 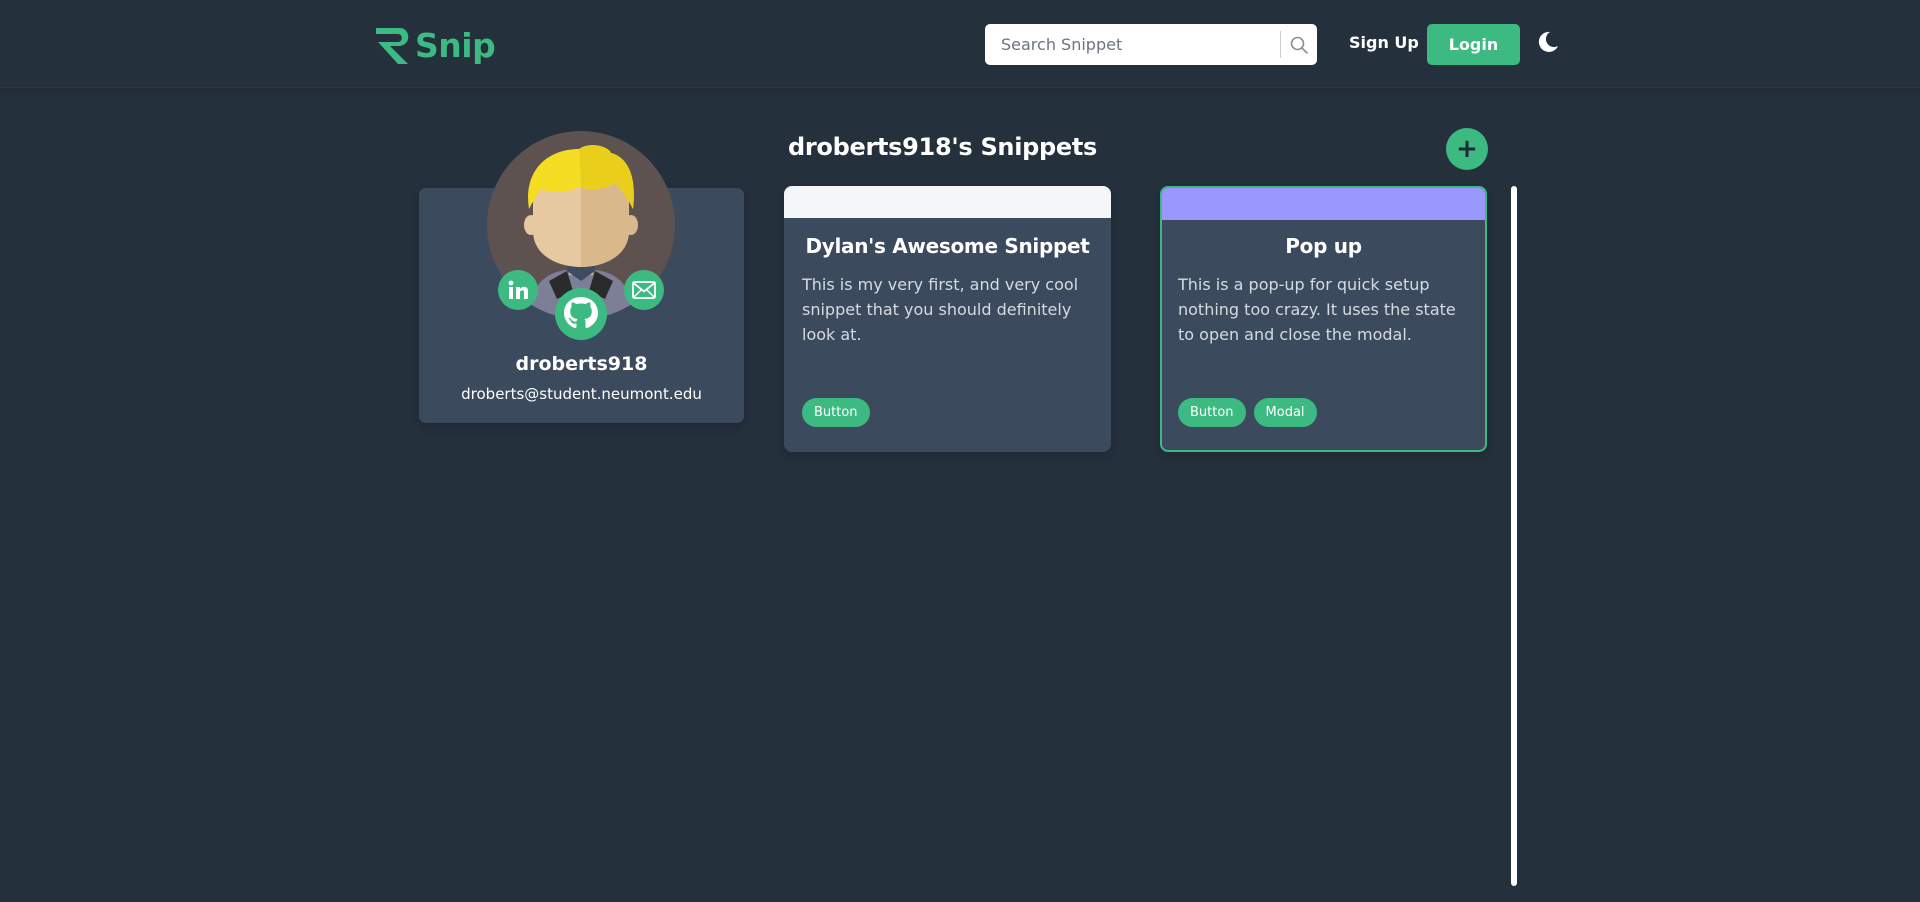 What do you see at coordinates (1285, 412) in the screenshot?
I see `tag-chip: Modal` at bounding box center [1285, 412].